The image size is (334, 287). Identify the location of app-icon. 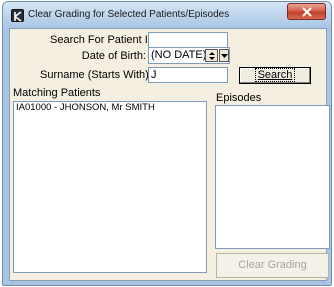
(17, 15).